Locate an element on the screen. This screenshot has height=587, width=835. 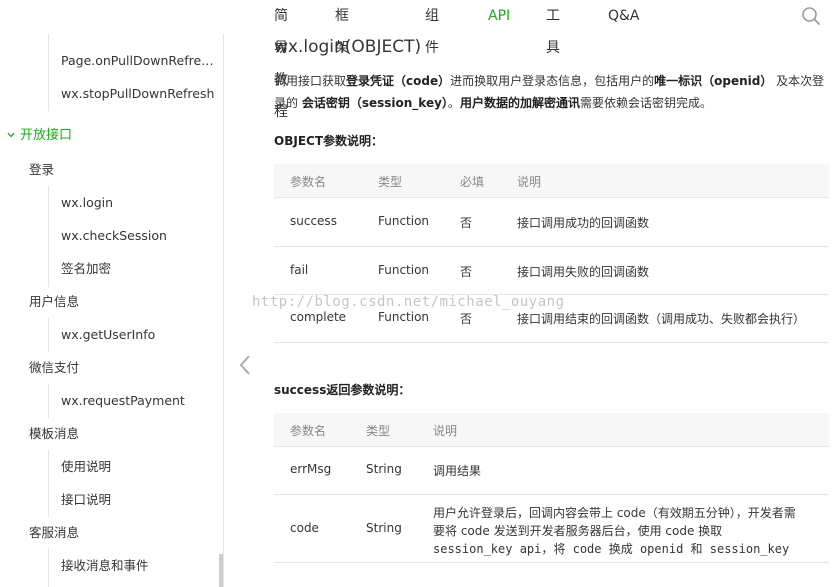
param-desc-line: 要将 code 发送到开发者服务器后台，使用 code 换取 is located at coordinates (578, 531).